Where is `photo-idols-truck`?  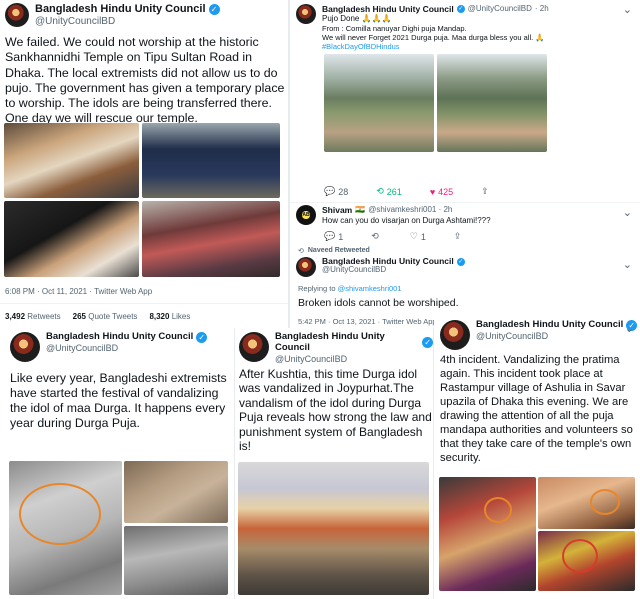 photo-idols-truck is located at coordinates (71, 160).